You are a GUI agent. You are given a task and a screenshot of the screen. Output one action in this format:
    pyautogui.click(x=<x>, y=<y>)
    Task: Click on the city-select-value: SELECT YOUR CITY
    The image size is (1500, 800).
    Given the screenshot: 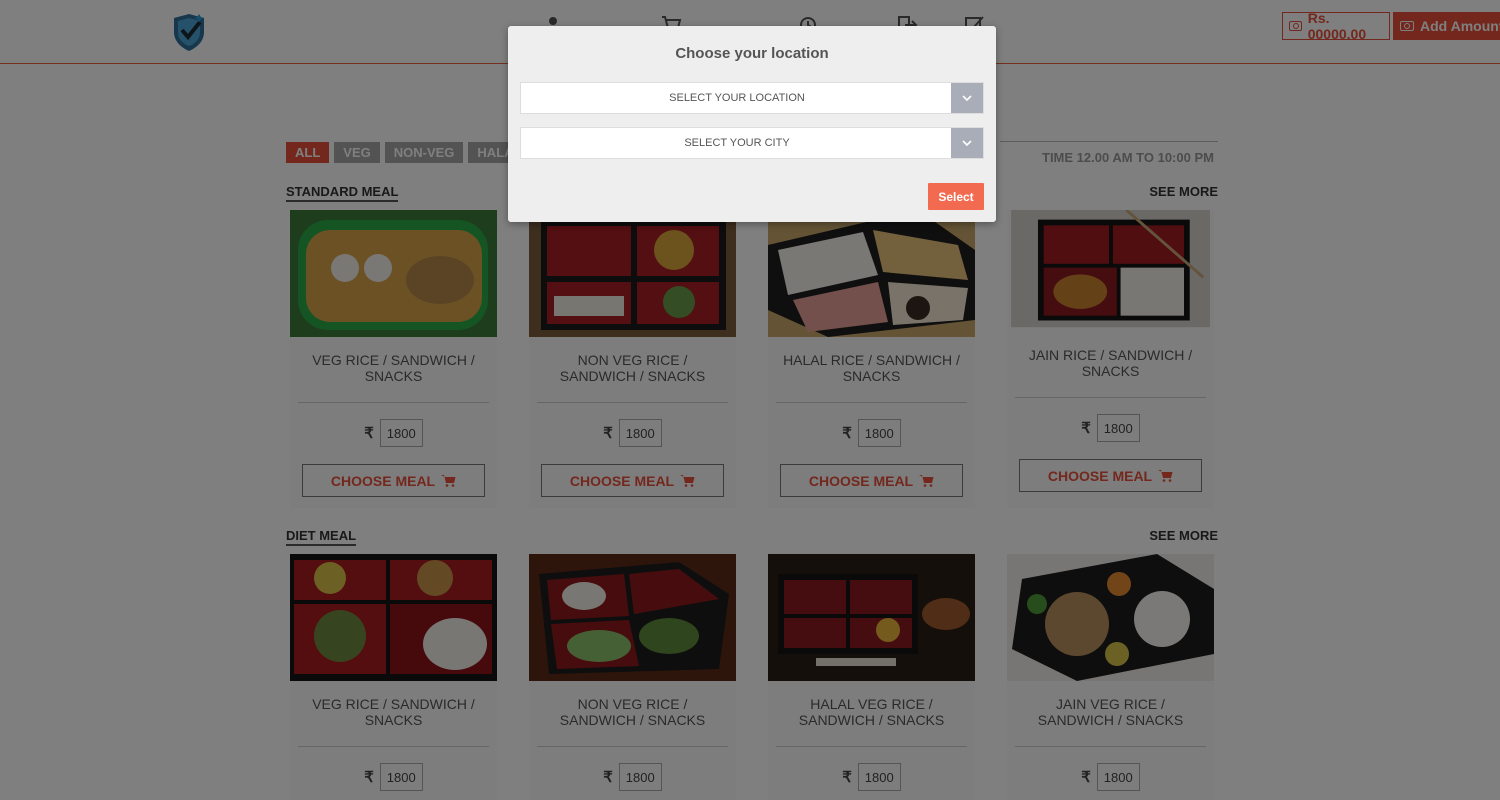 What is the action you would take?
    pyautogui.click(x=737, y=143)
    